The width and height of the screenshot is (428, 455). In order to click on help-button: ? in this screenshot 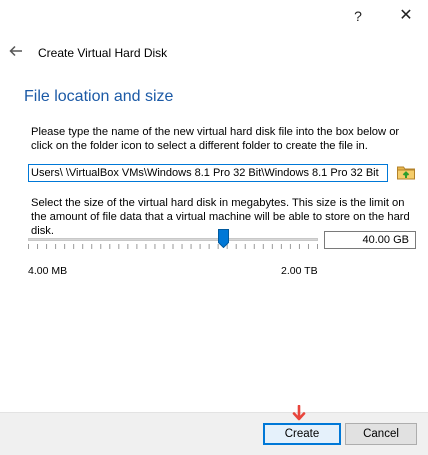, I will do `click(358, 16)`.